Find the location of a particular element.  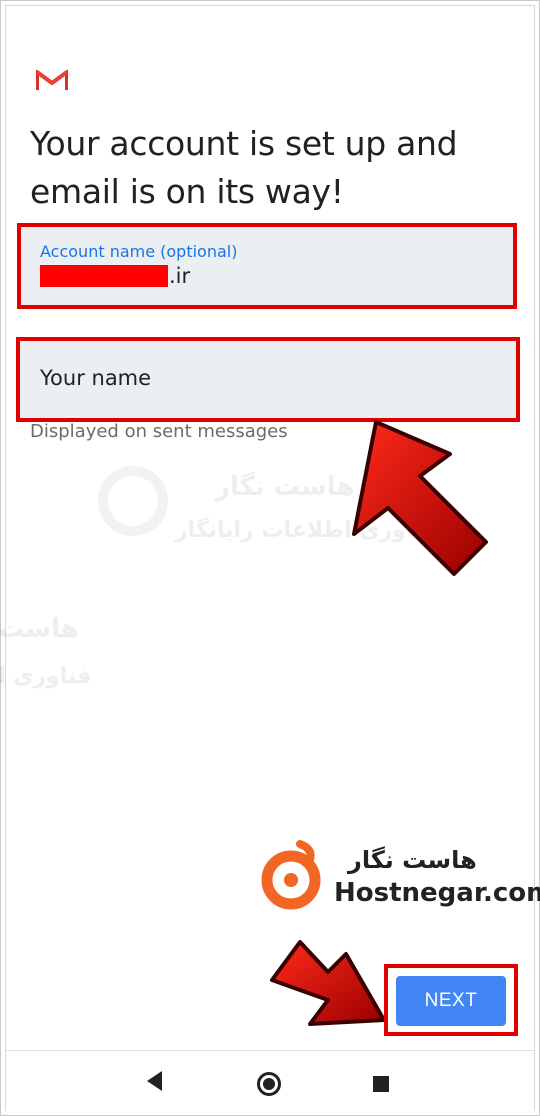

account-name-label: Account name (optional) is located at coordinates (139, 251).